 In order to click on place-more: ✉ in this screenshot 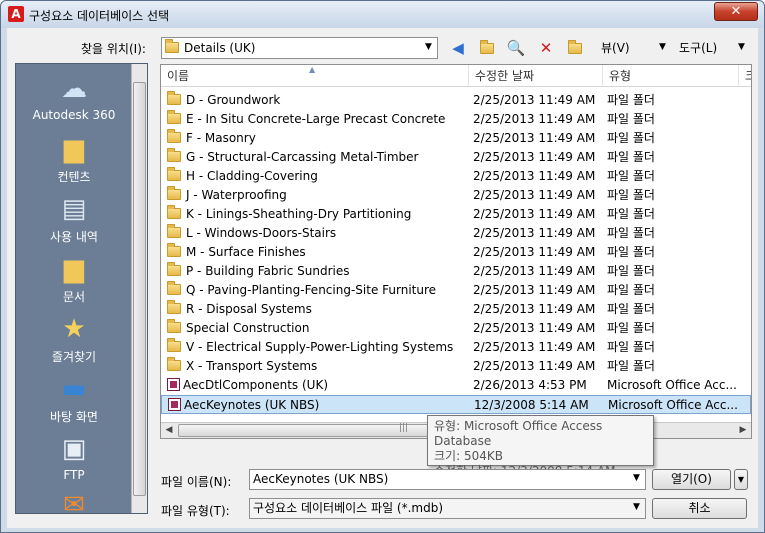, I will do `click(74, 501)`.